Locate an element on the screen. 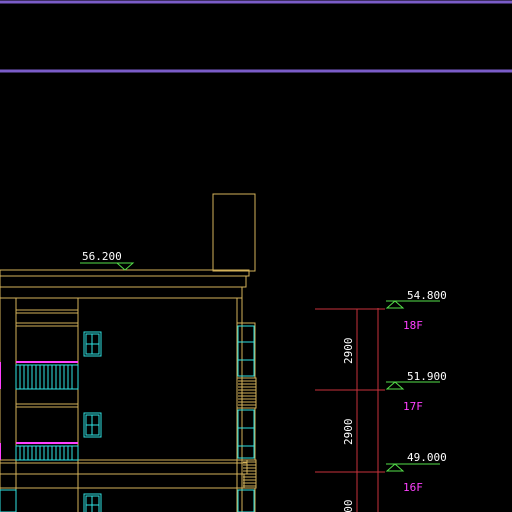 This screenshot has height=512, width=512. level-elevation-text: 54.800 is located at coordinates (427, 295).